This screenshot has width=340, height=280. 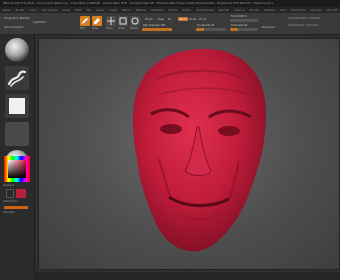 I want to click on menu-item-edit: Edit, so click(x=78, y=10).